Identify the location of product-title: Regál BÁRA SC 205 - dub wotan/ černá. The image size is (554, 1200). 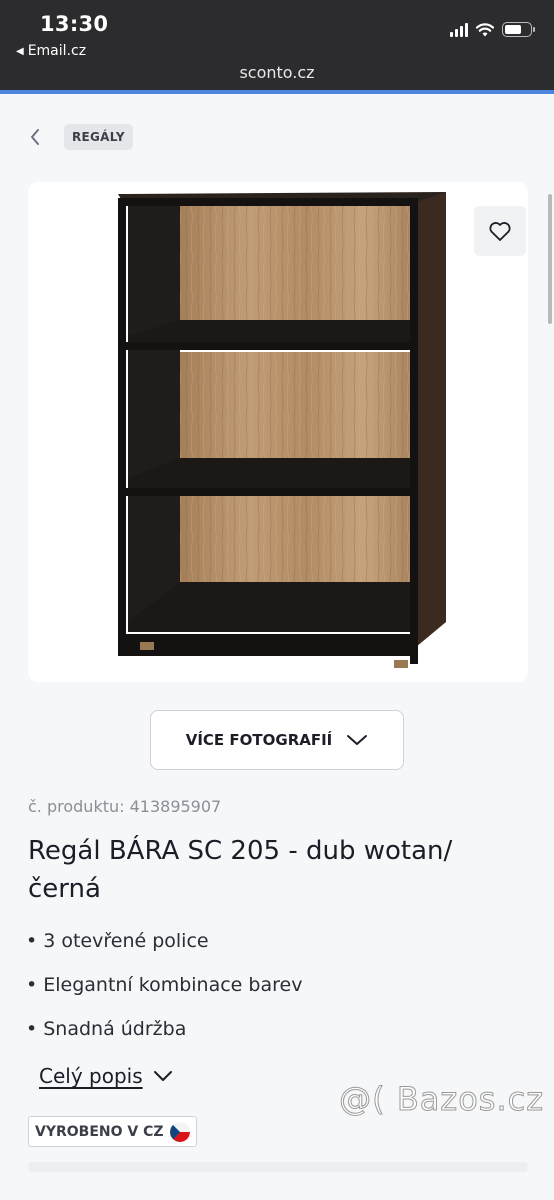
(240, 870).